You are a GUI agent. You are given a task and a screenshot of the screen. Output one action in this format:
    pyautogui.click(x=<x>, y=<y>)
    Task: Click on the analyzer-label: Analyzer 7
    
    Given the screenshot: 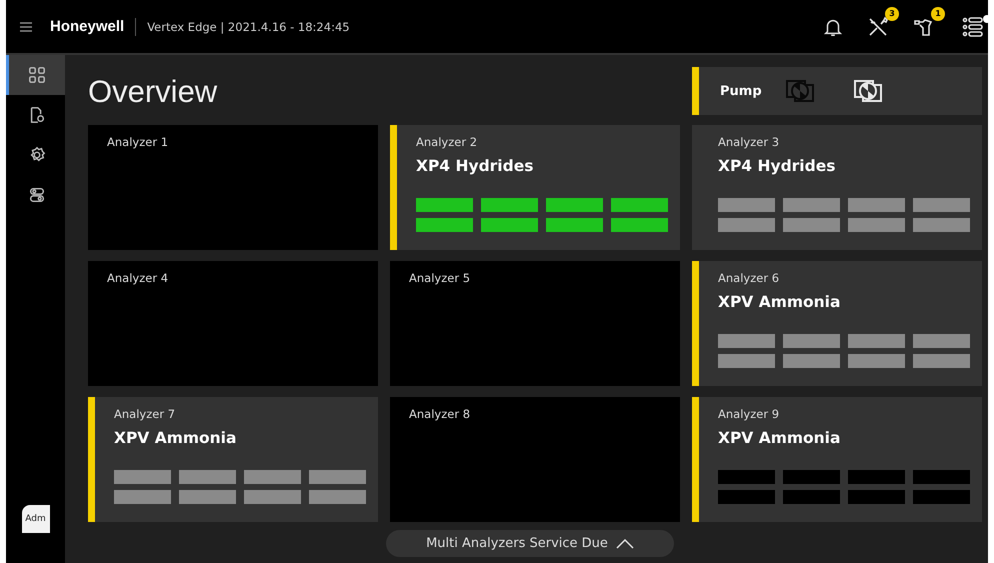 What is the action you would take?
    pyautogui.click(x=145, y=414)
    